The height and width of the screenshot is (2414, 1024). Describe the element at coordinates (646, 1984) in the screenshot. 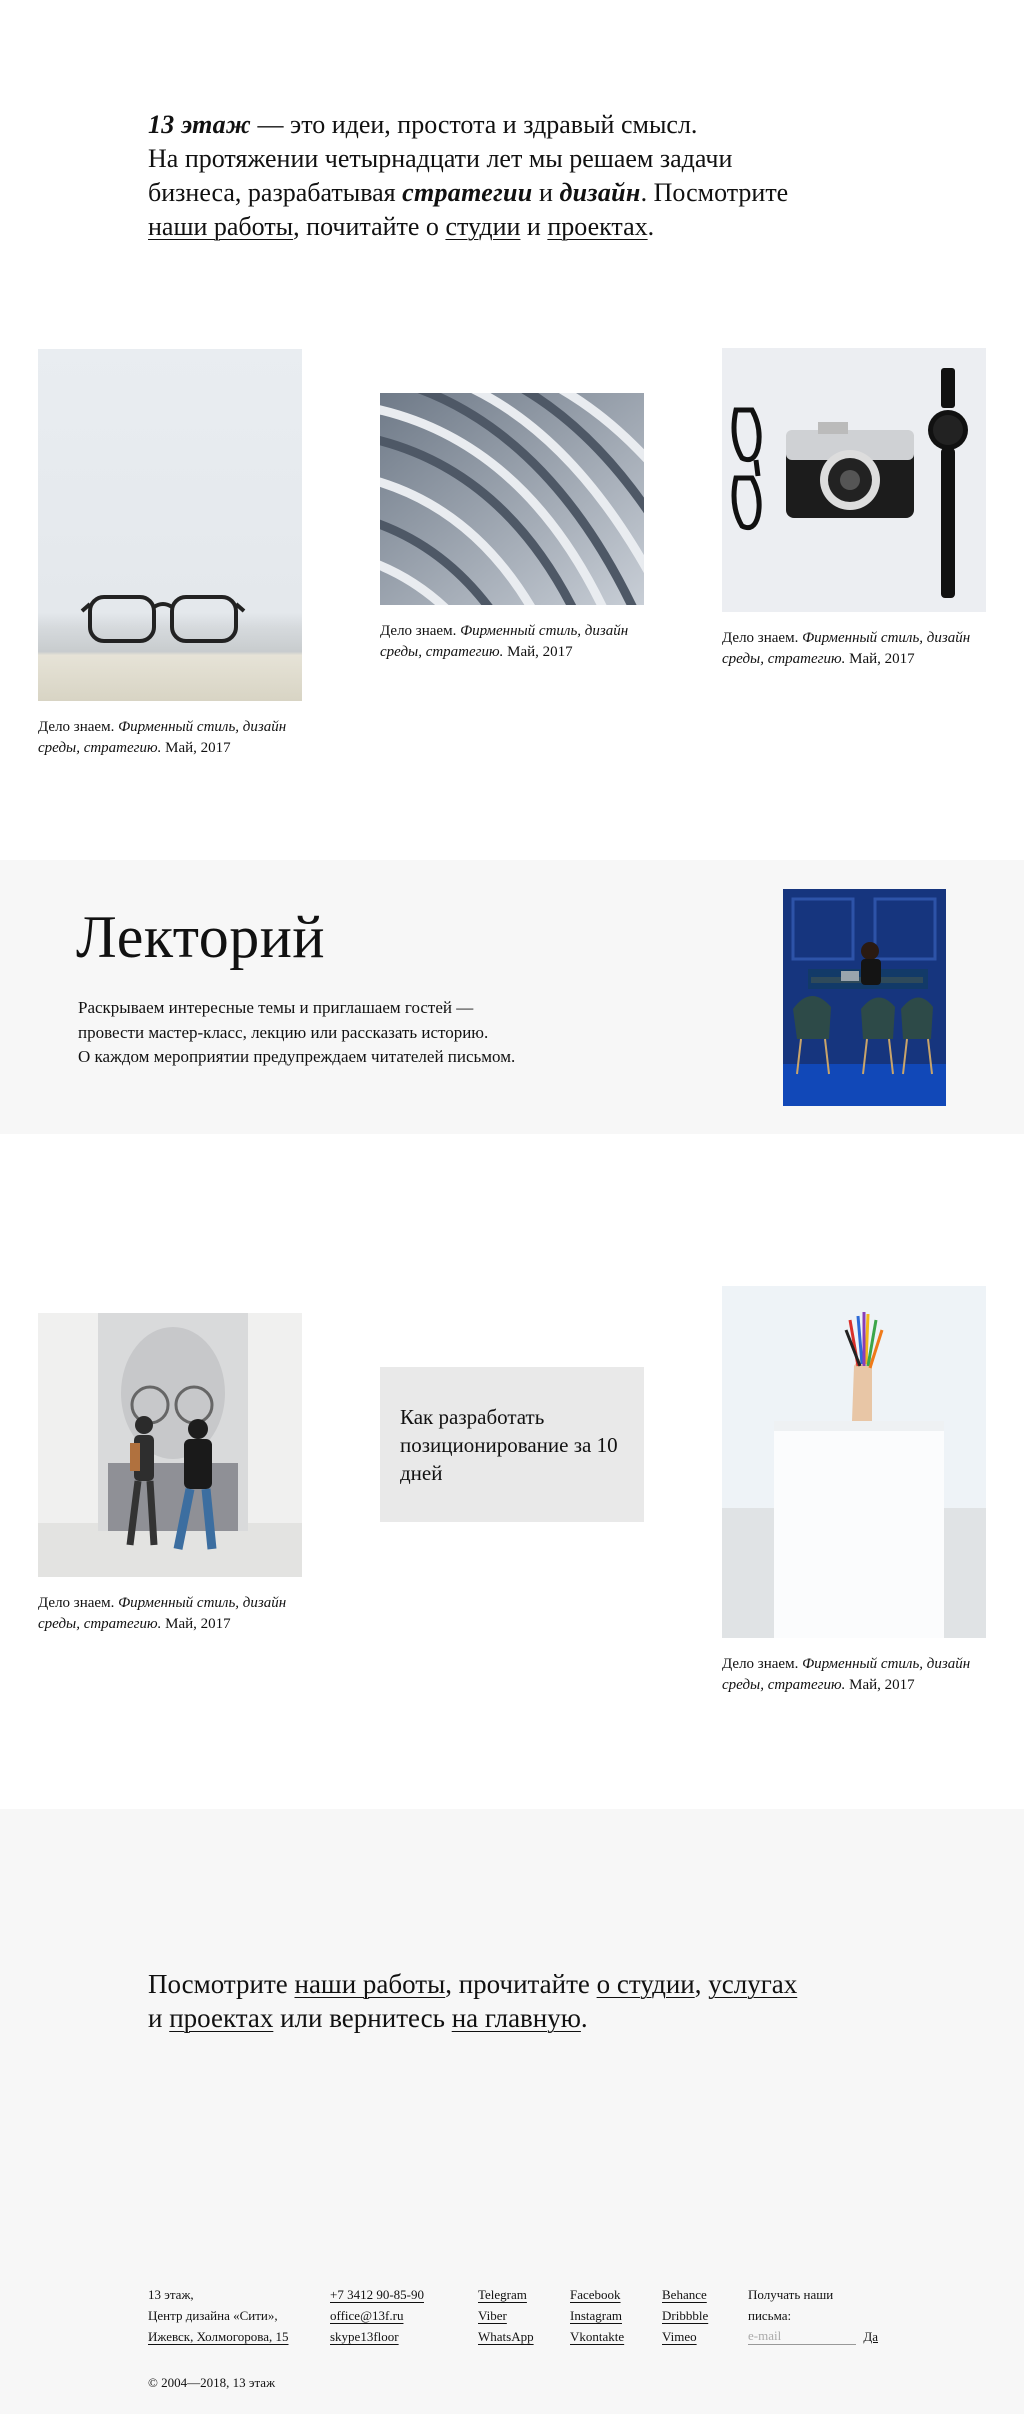

I see `bottom-studio-link: о студии` at that location.